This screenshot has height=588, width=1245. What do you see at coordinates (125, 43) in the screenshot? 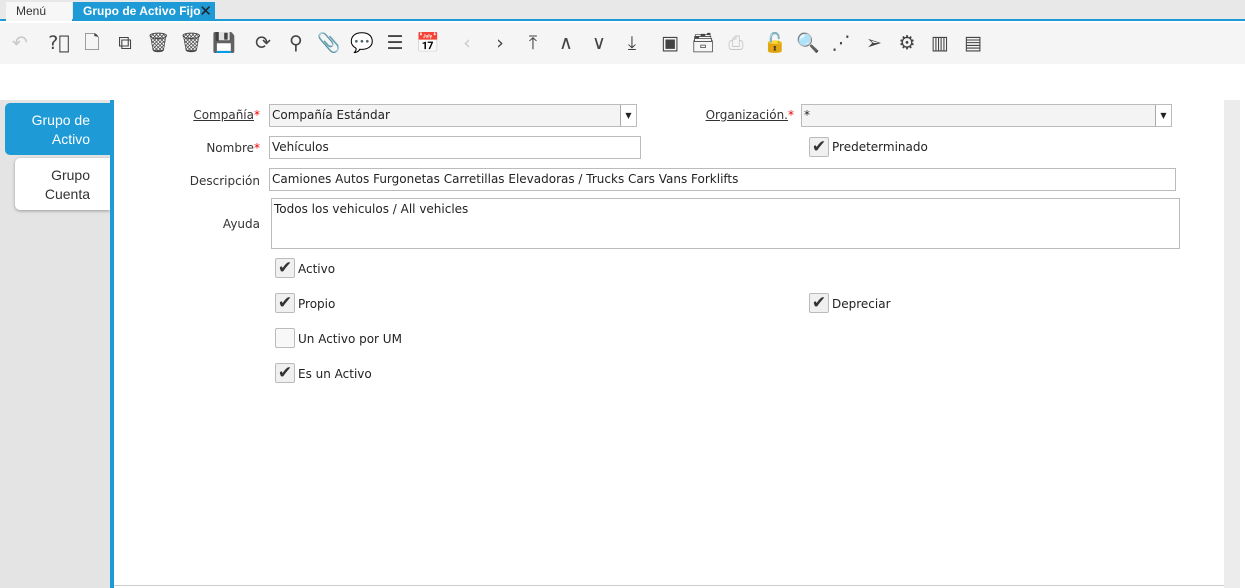
I see `copy-record-icon: ⧉` at bounding box center [125, 43].